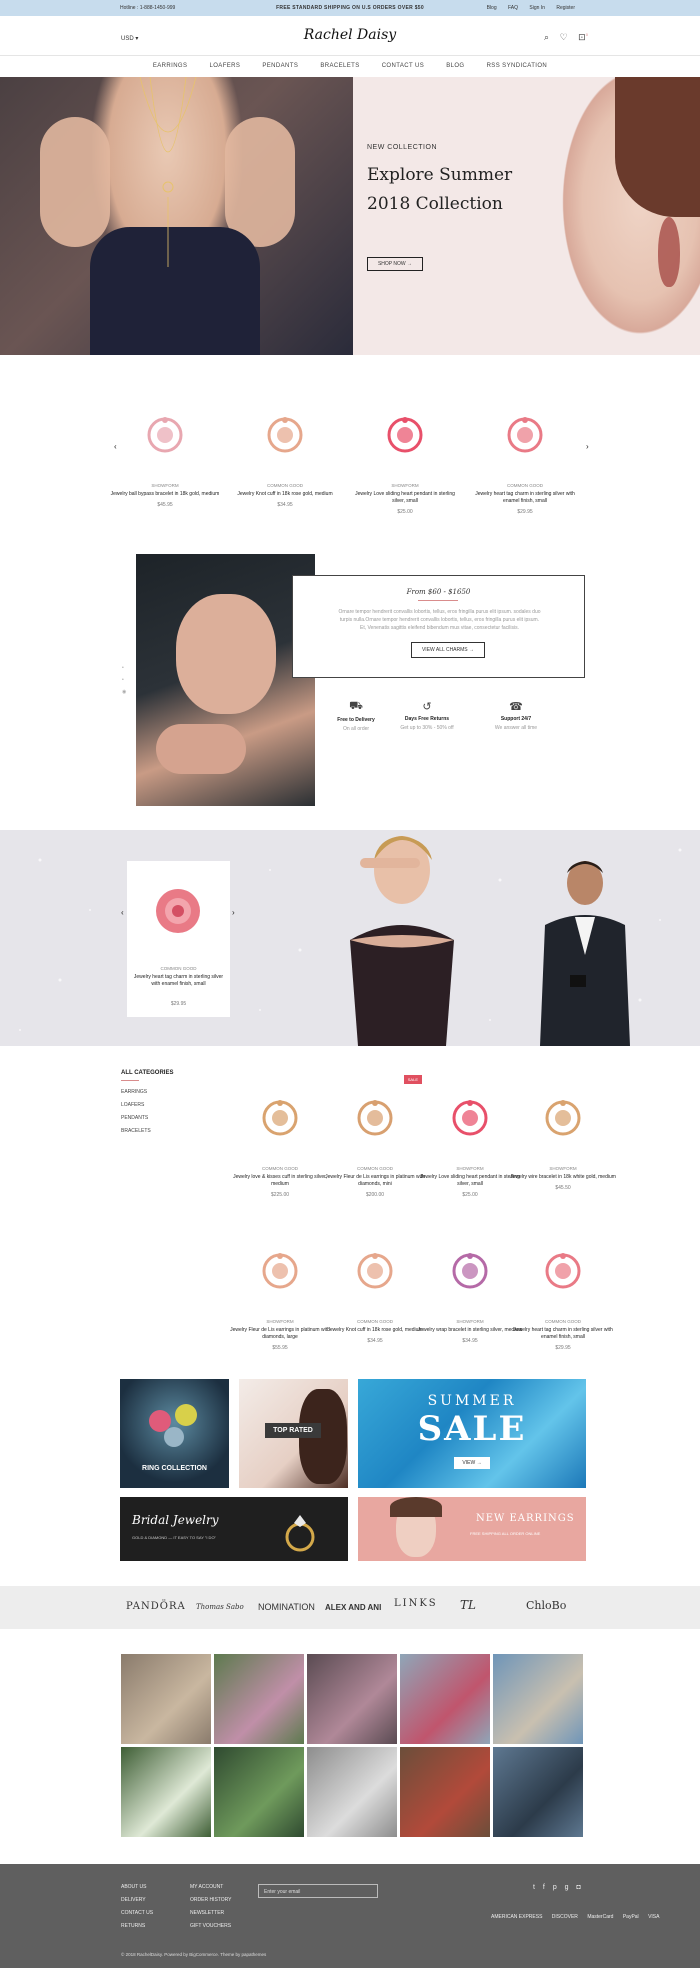 The image size is (700, 1968). Describe the element at coordinates (468, 1605) in the screenshot. I see `brand-tl: TL` at that location.